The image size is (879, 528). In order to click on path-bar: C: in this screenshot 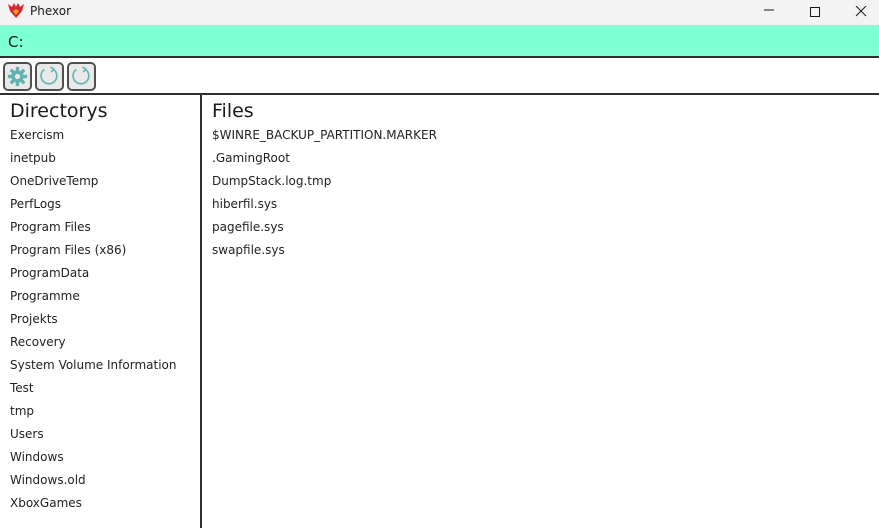, I will do `click(439, 41)`.